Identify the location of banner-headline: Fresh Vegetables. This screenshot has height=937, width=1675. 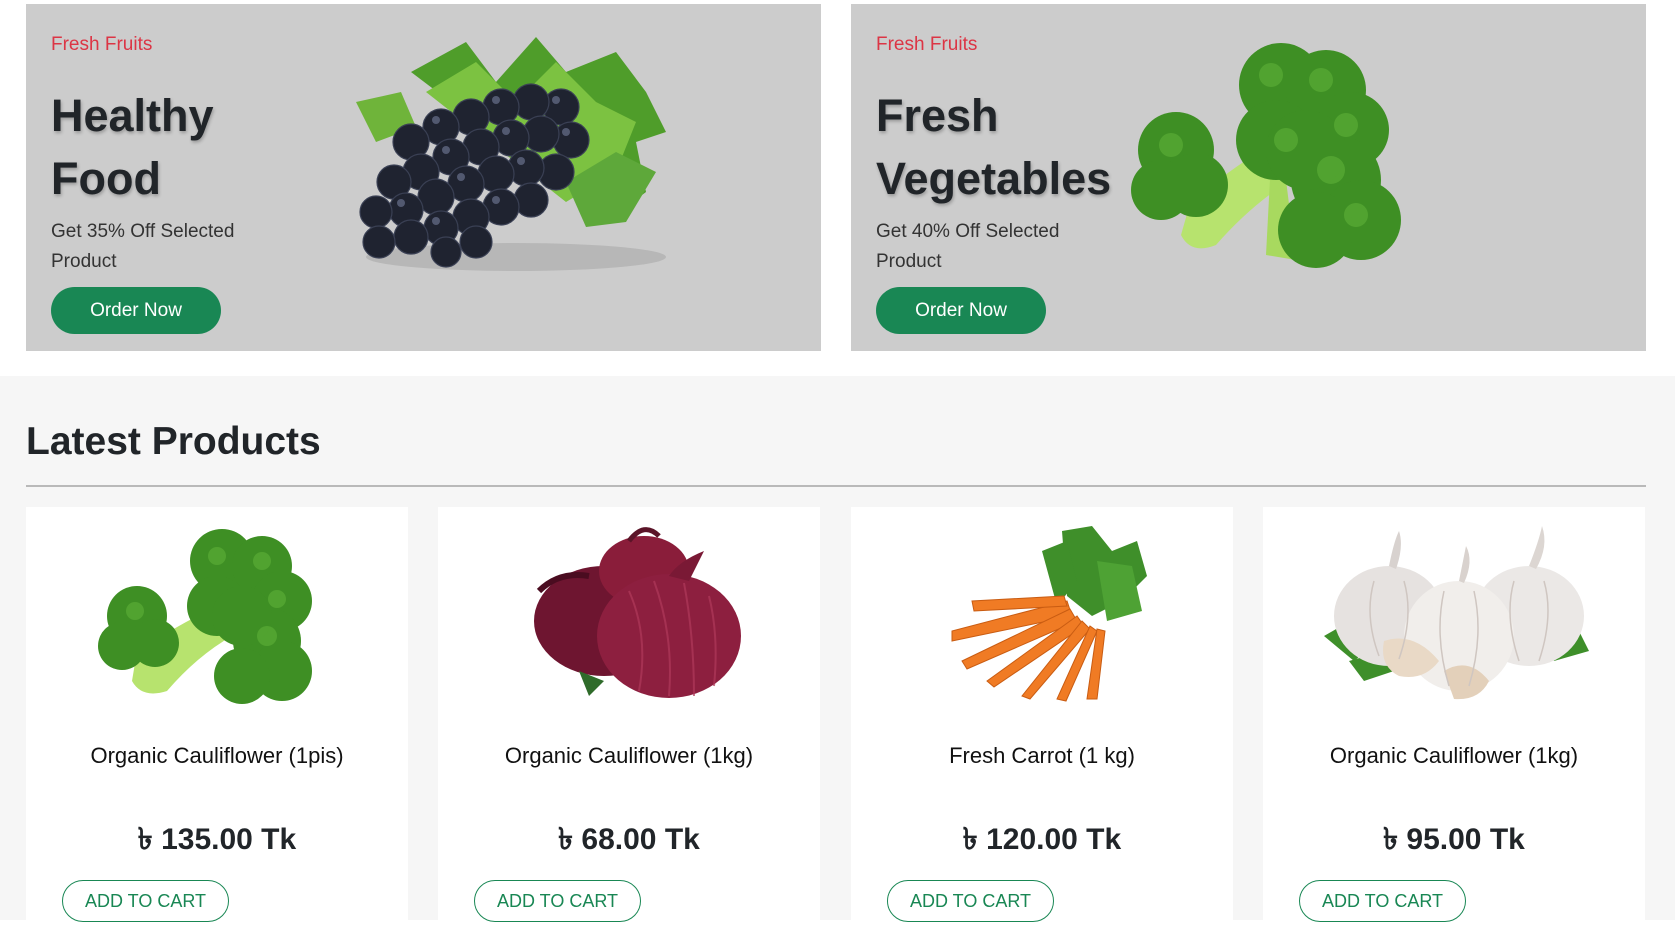
(994, 147).